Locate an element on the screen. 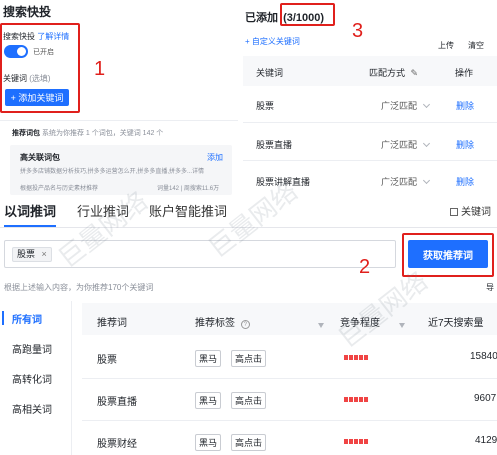  sidebar-active-bar is located at coordinates (3, 318).